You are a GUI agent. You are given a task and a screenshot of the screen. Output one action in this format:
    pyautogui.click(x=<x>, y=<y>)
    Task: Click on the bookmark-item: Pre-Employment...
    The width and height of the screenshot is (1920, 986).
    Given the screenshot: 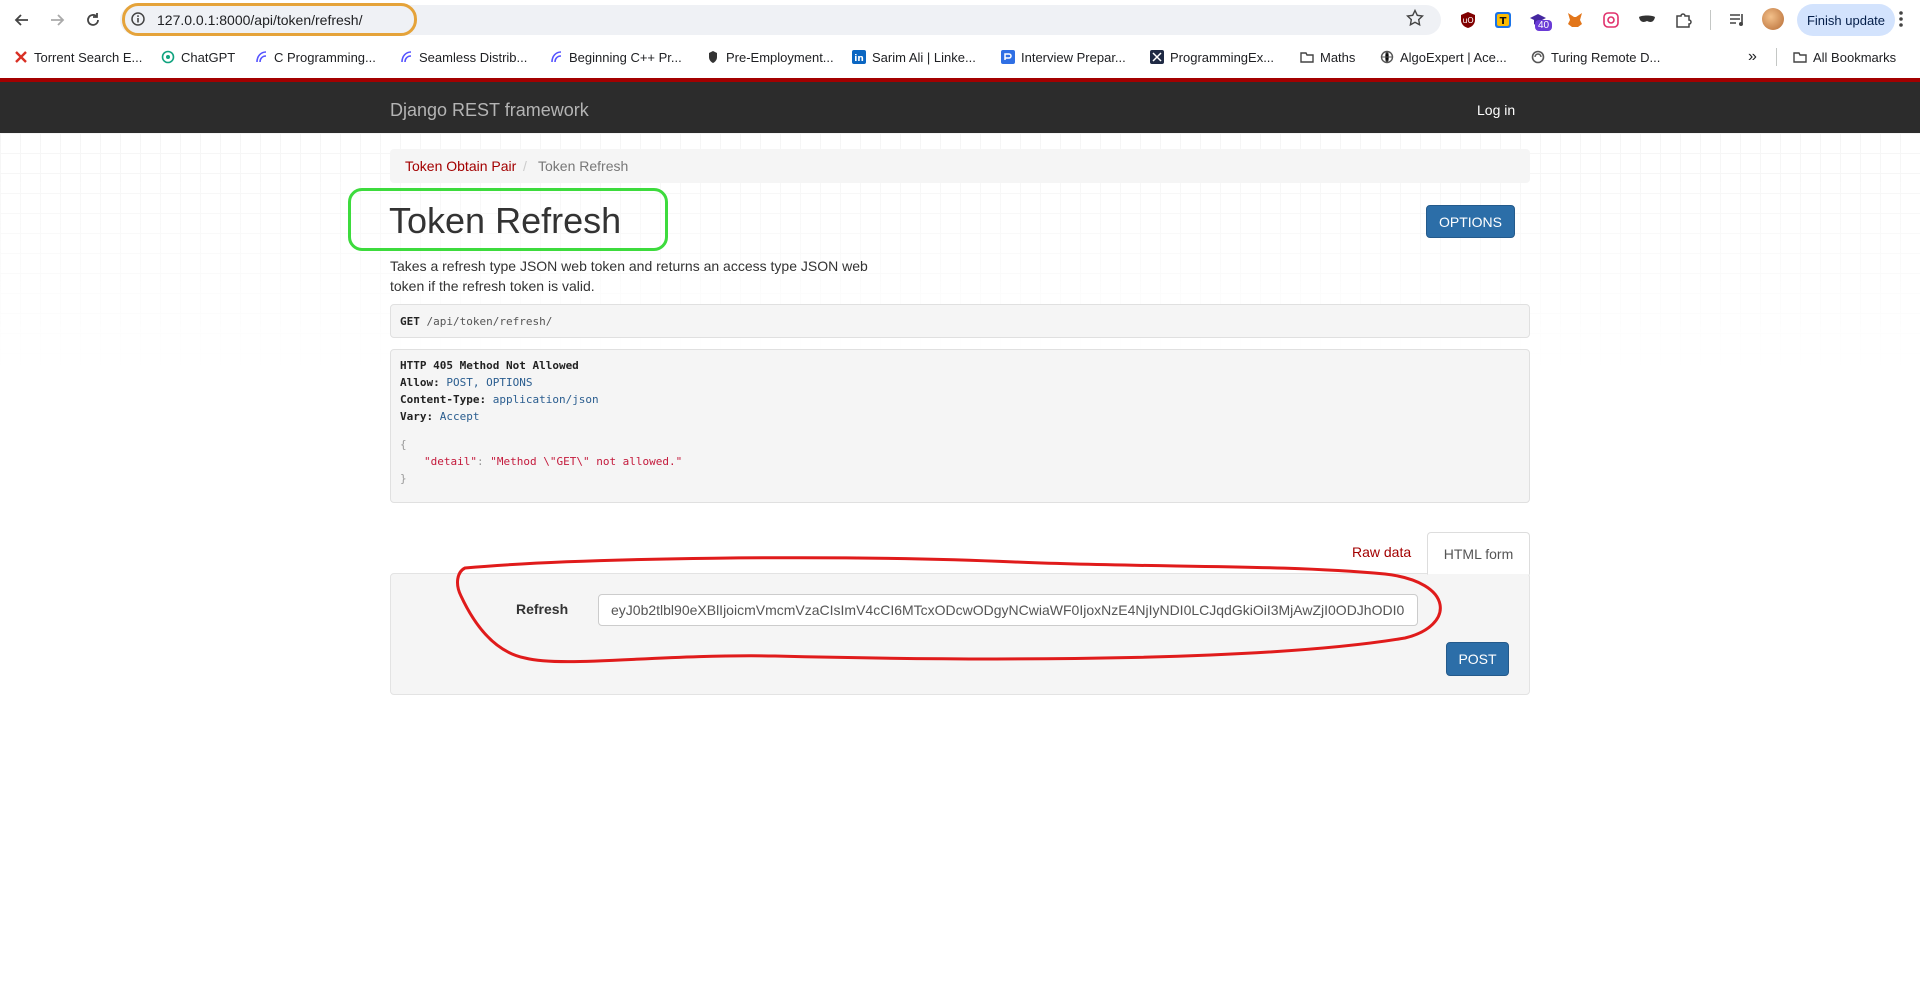 What is the action you would take?
    pyautogui.click(x=770, y=57)
    